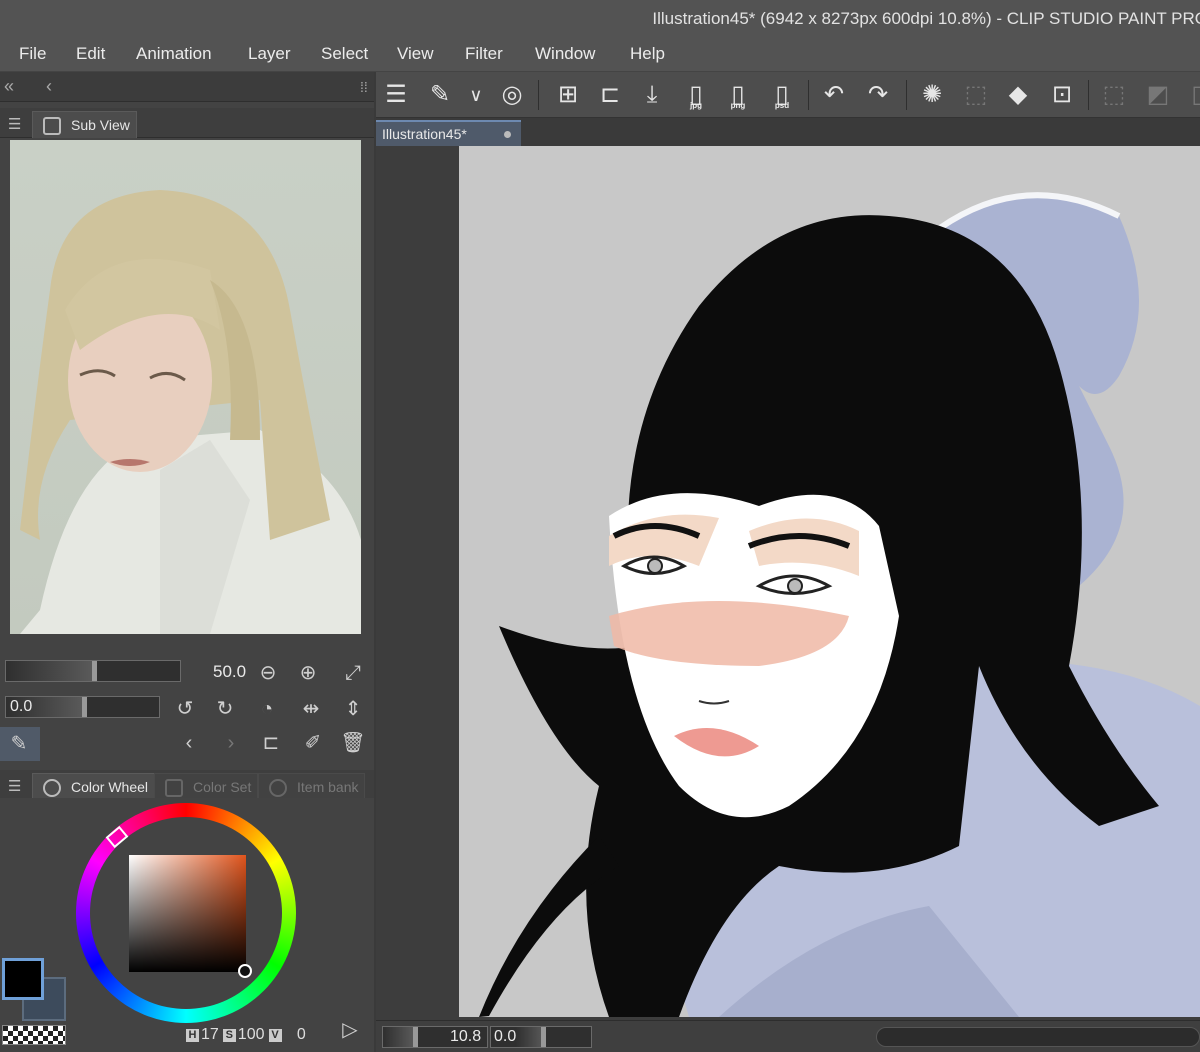 The width and height of the screenshot is (1200, 1052). Describe the element at coordinates (1114, 95) in the screenshot. I see `hide-selection-icon: ⬚` at that location.